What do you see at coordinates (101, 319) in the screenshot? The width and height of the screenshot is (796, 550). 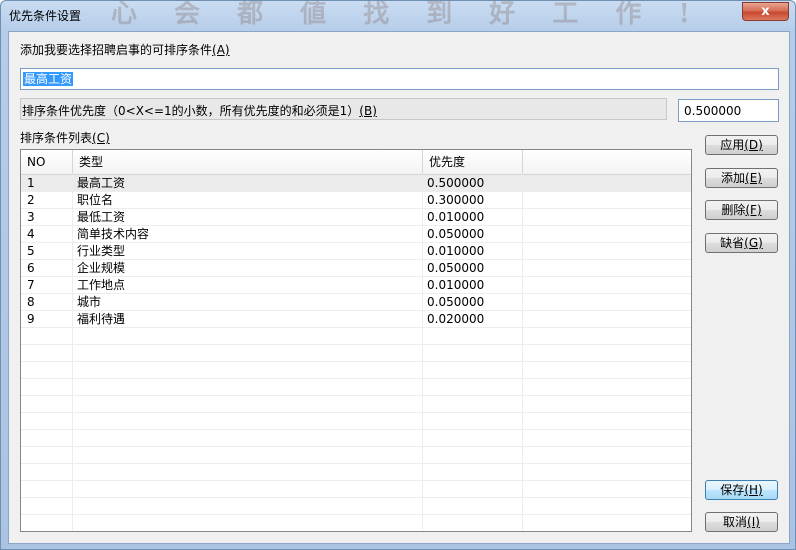 I see `cell-type: 福利待遇` at bounding box center [101, 319].